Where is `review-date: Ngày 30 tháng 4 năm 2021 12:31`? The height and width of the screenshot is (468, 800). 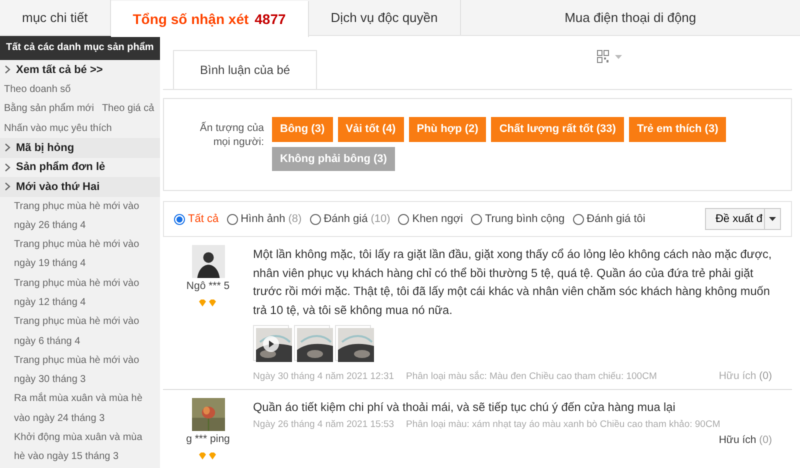 review-date: Ngày 30 tháng 4 năm 2021 12:31 is located at coordinates (323, 377).